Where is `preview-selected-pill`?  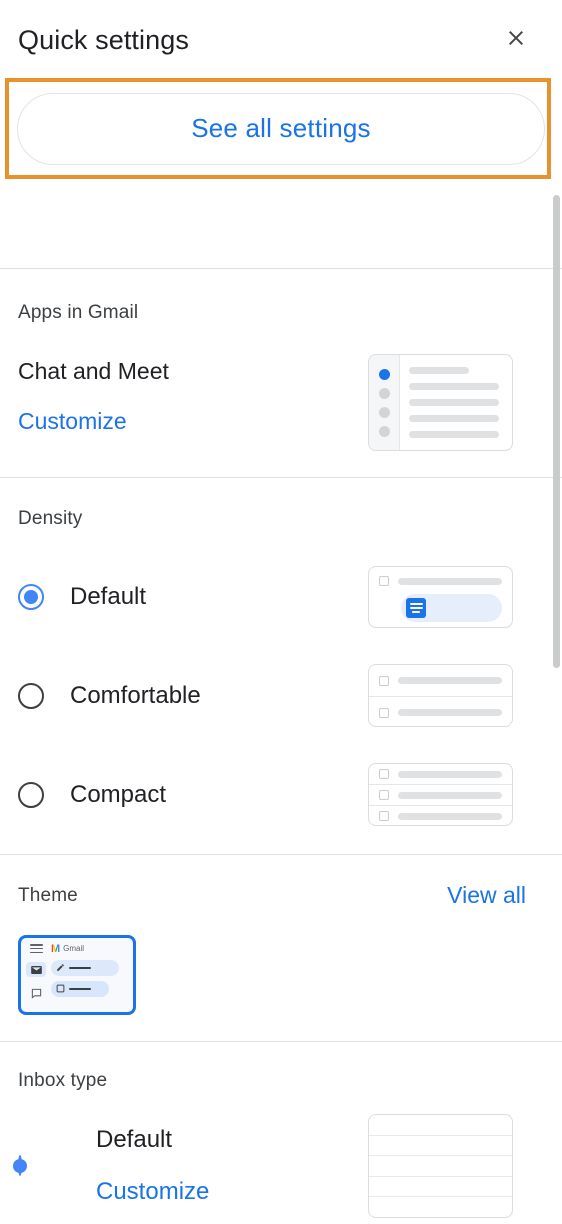
preview-selected-pill is located at coordinates (451, 608).